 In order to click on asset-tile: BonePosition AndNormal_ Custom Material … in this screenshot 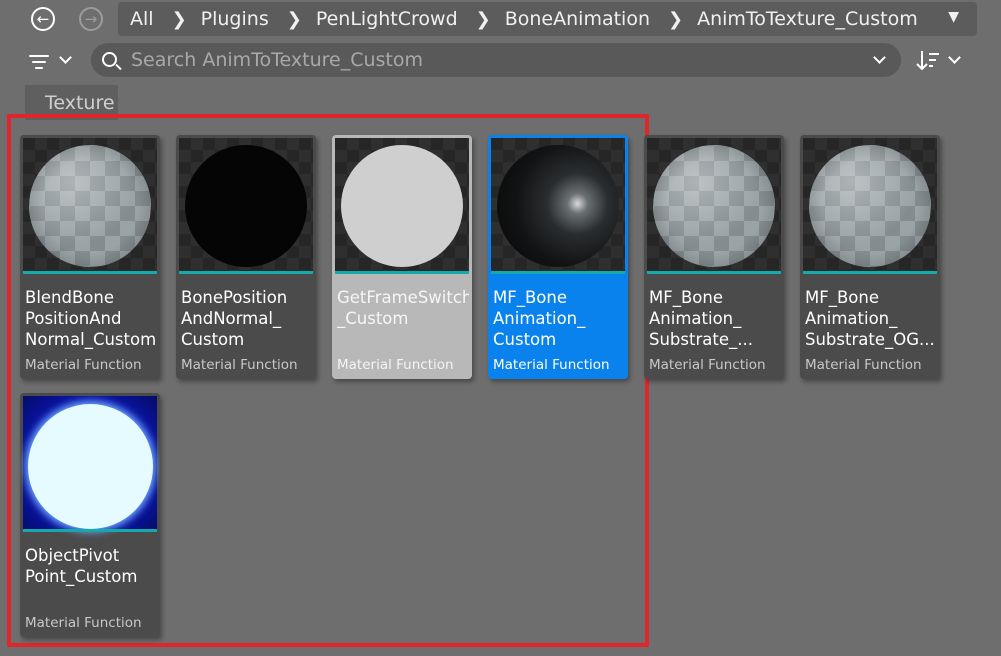, I will do `click(246, 257)`.